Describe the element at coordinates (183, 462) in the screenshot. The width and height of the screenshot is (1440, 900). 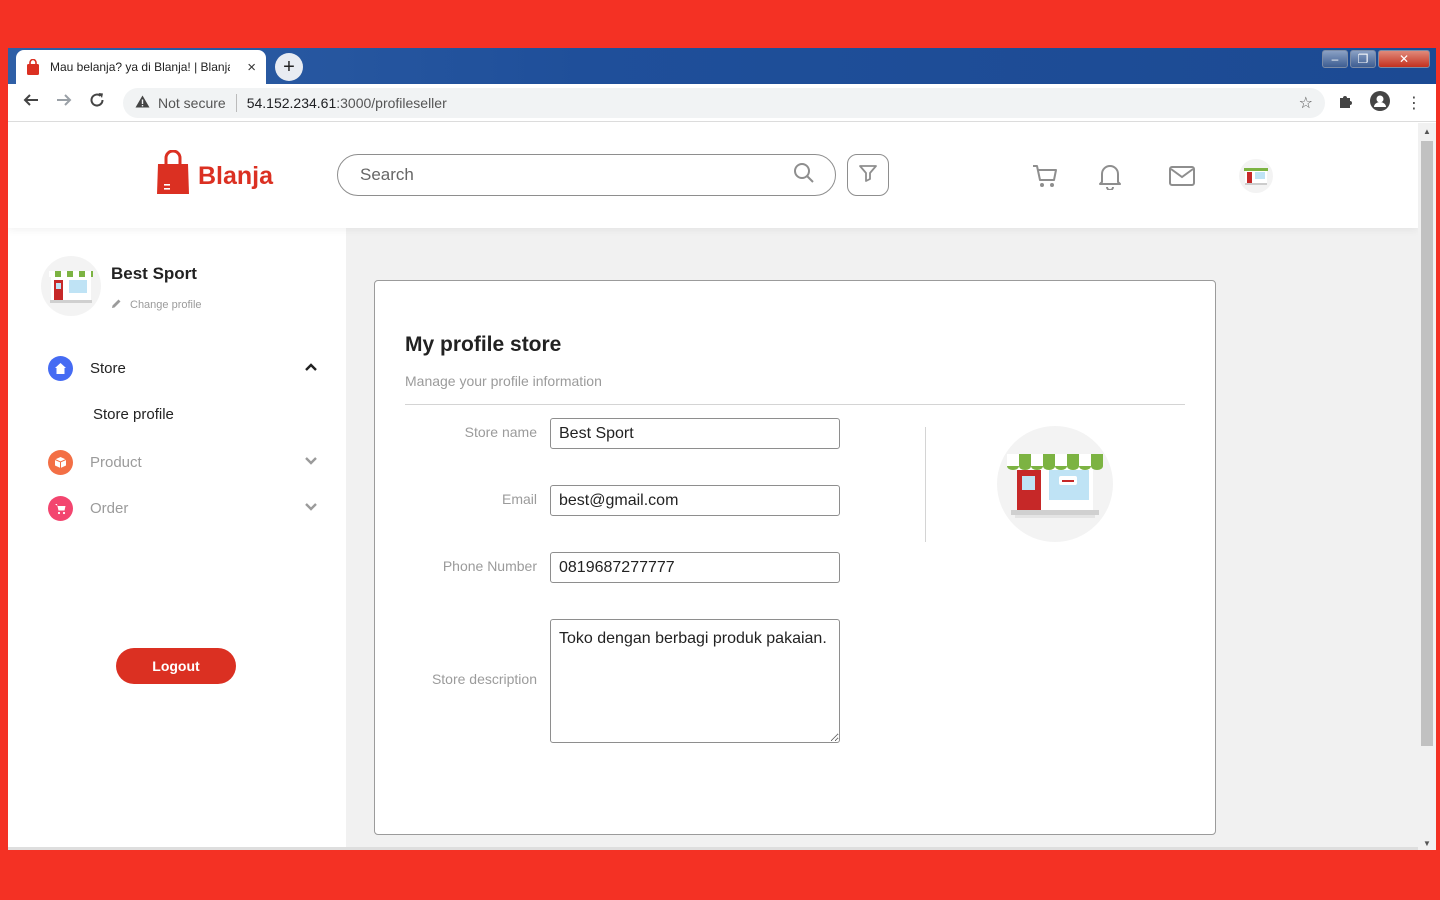
I see `sidebar-item-product: Product` at that location.